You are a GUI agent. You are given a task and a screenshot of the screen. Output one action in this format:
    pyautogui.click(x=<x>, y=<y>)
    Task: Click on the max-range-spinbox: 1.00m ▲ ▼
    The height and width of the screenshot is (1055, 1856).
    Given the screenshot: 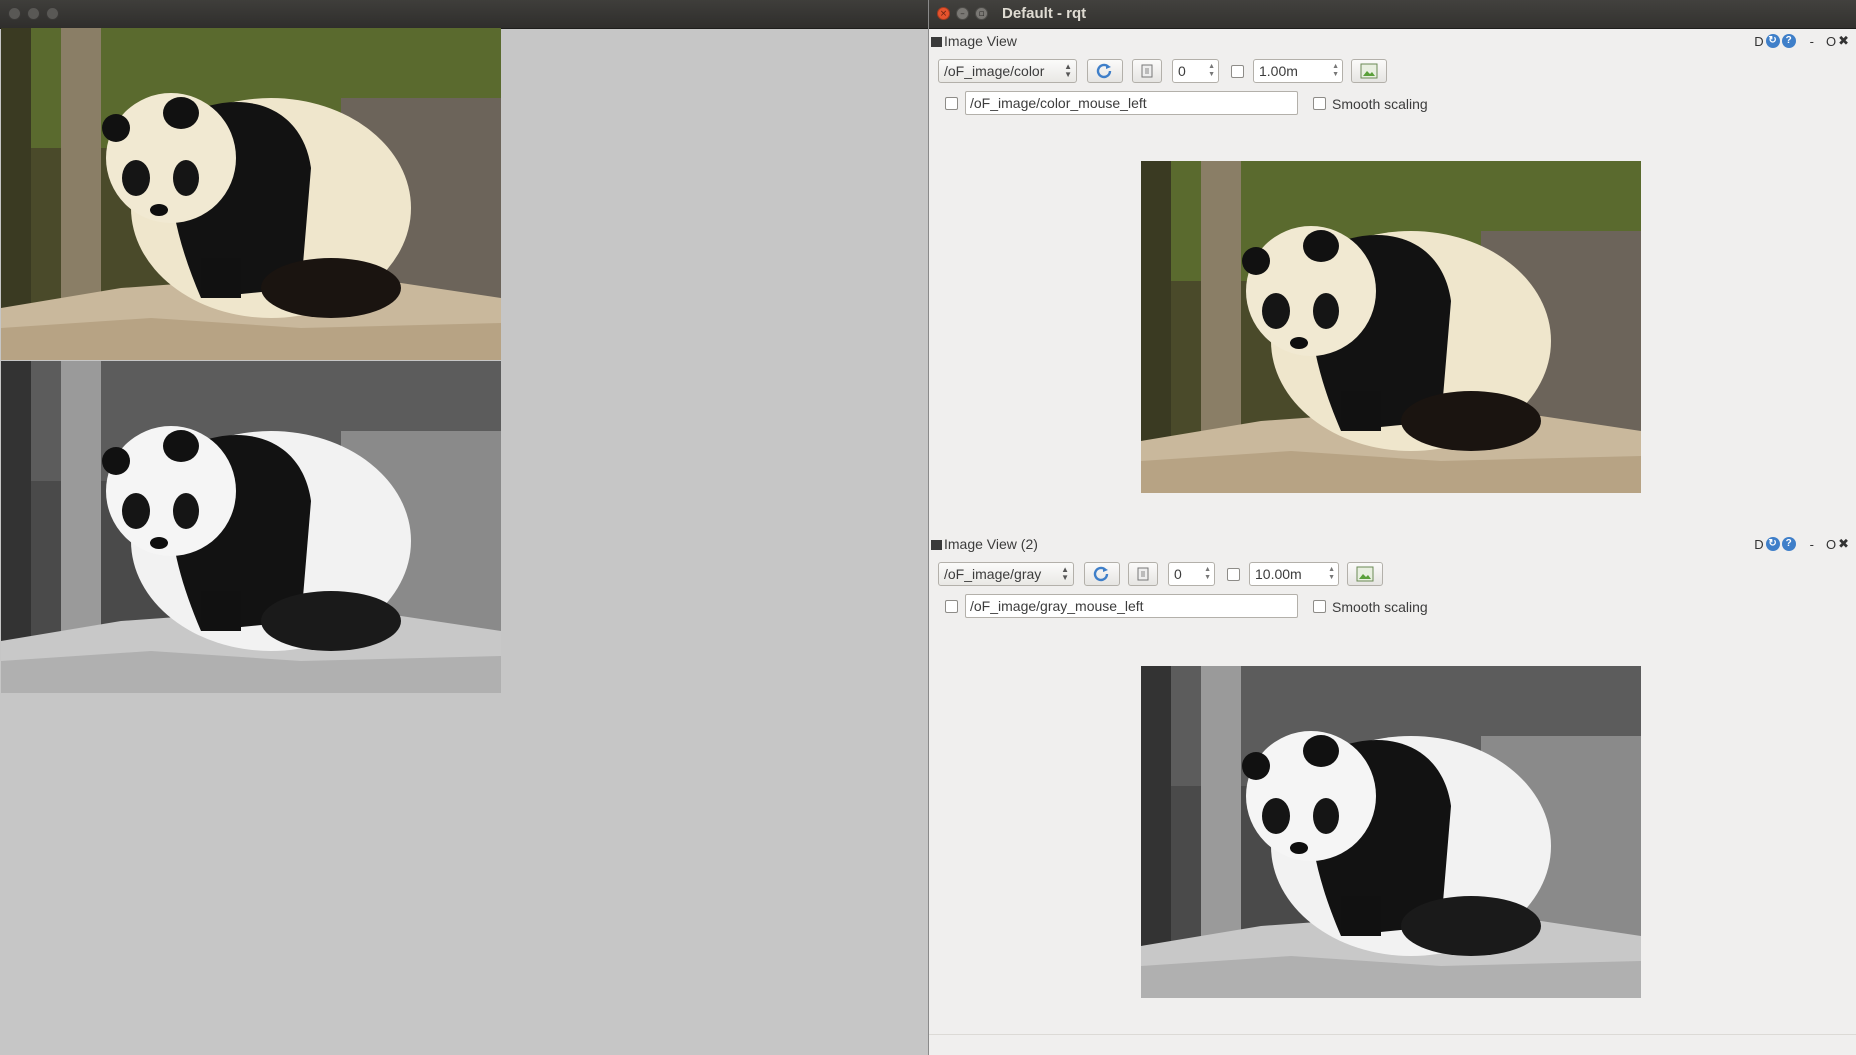 What is the action you would take?
    pyautogui.click(x=1298, y=71)
    